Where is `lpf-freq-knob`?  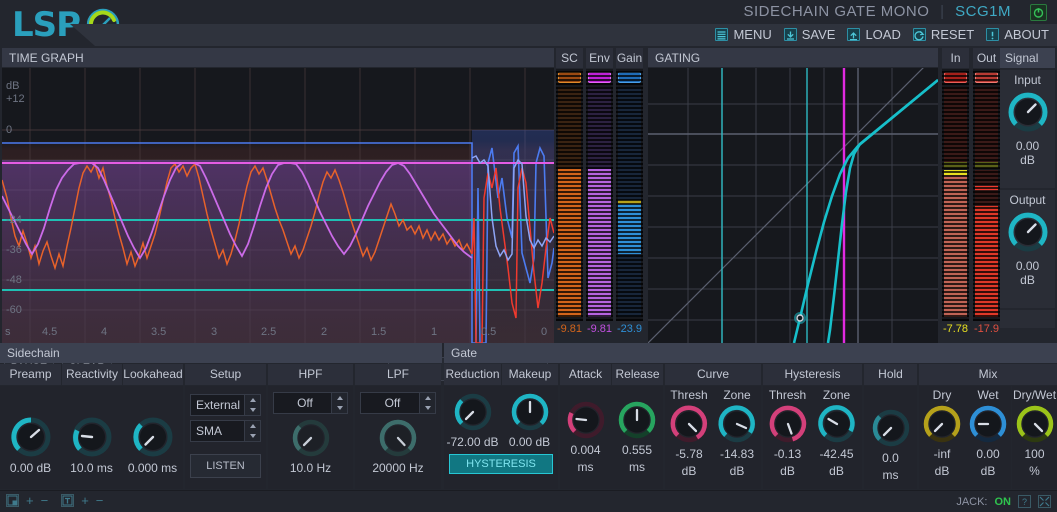
lpf-freq-knob is located at coordinates (398, 438).